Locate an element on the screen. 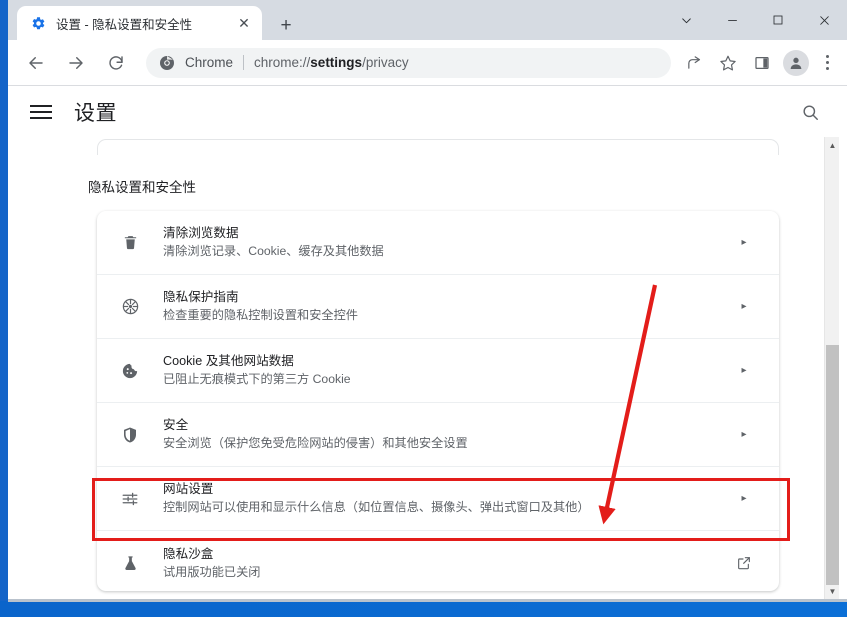  tune-sliders-icon is located at coordinates (130, 499).